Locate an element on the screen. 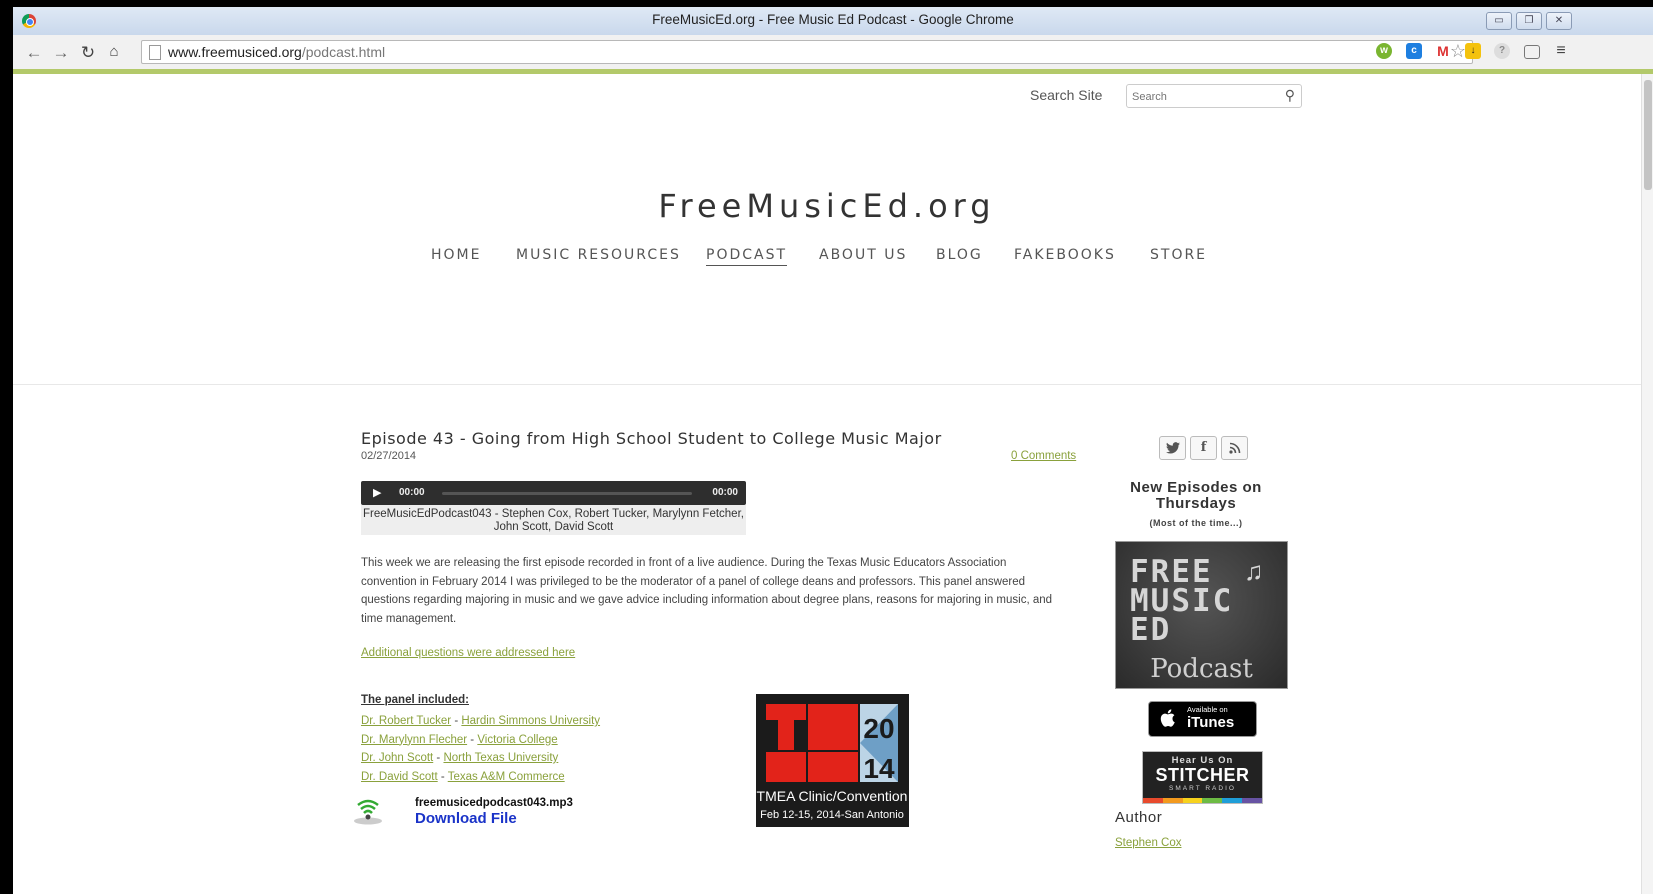 The height and width of the screenshot is (894, 1653). page-scrollbar is located at coordinates (1647, 484).